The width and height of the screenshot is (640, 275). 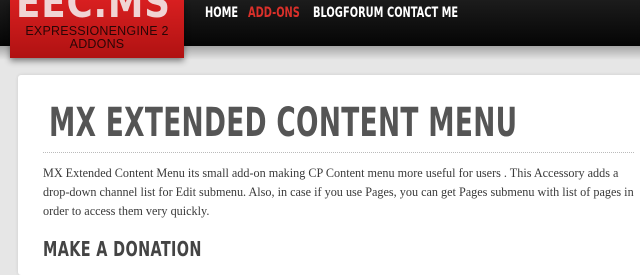 What do you see at coordinates (93, 13) in the screenshot?
I see `logo-title: EEC.MS` at bounding box center [93, 13].